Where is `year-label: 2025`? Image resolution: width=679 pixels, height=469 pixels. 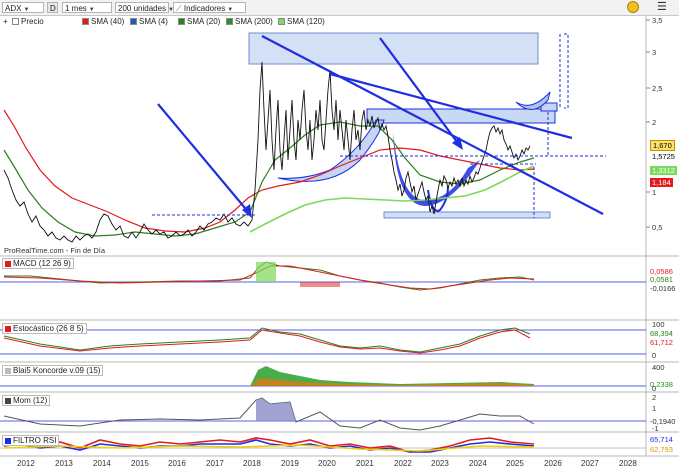 year-label: 2025 is located at coordinates (515, 463).